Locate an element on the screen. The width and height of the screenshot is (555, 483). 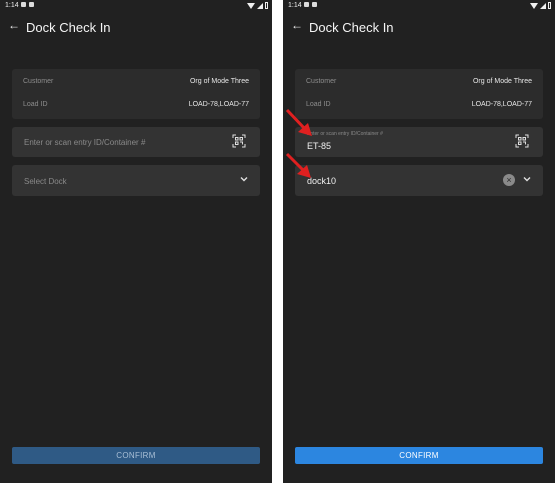
entry-id-input: Enter or scan entry ID/Container # is located at coordinates (136, 142).